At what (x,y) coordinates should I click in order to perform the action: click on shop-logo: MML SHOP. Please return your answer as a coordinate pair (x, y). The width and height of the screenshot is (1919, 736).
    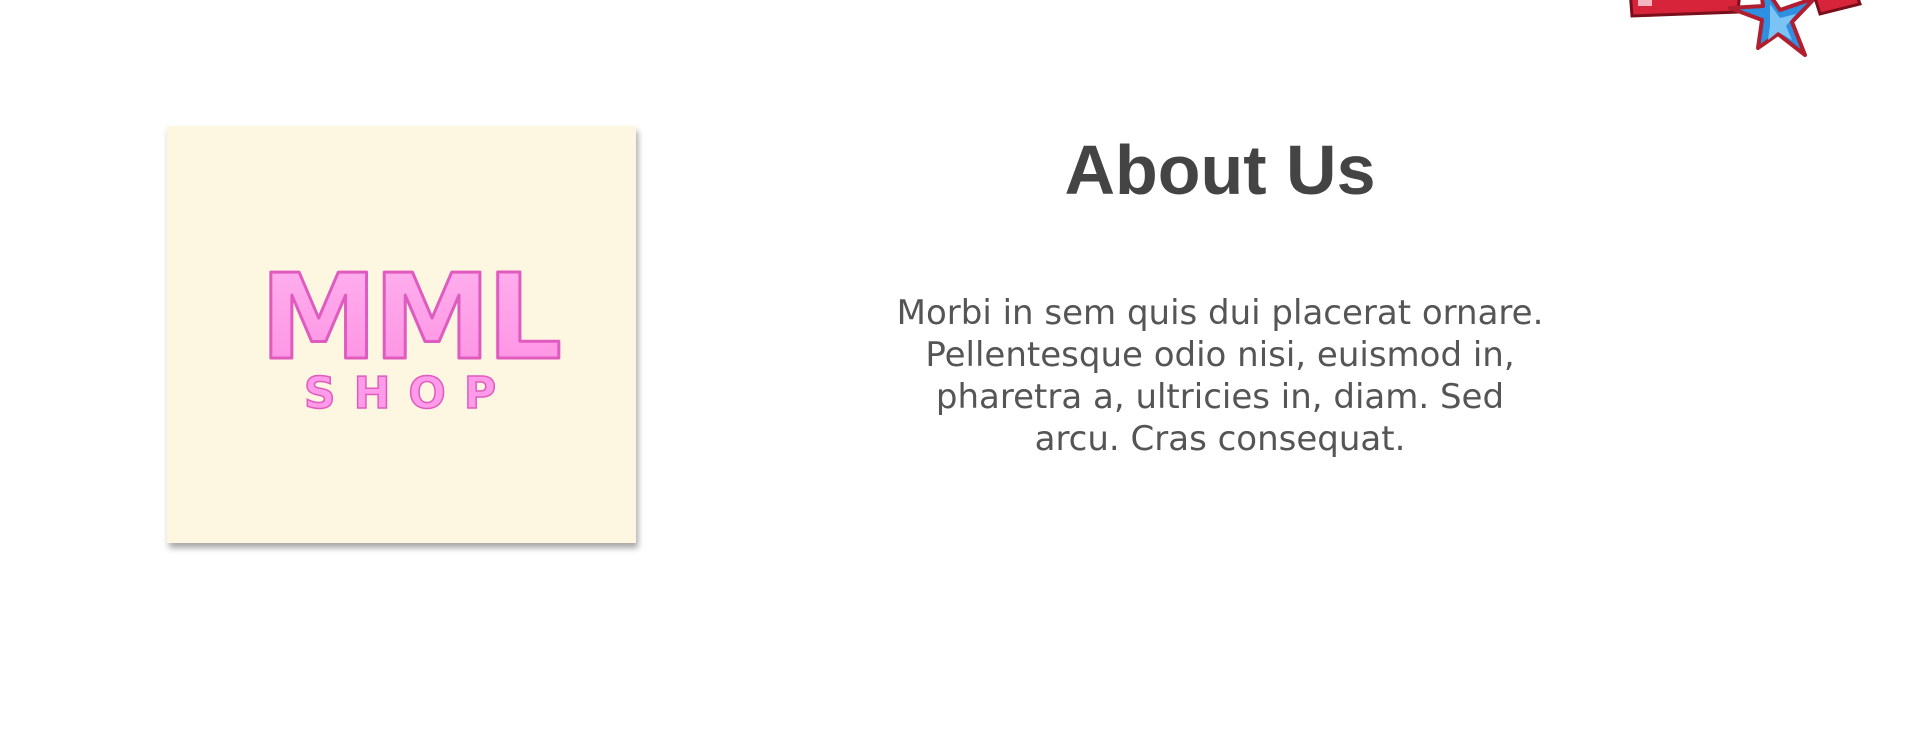
    Looking at the image, I should click on (411, 333).